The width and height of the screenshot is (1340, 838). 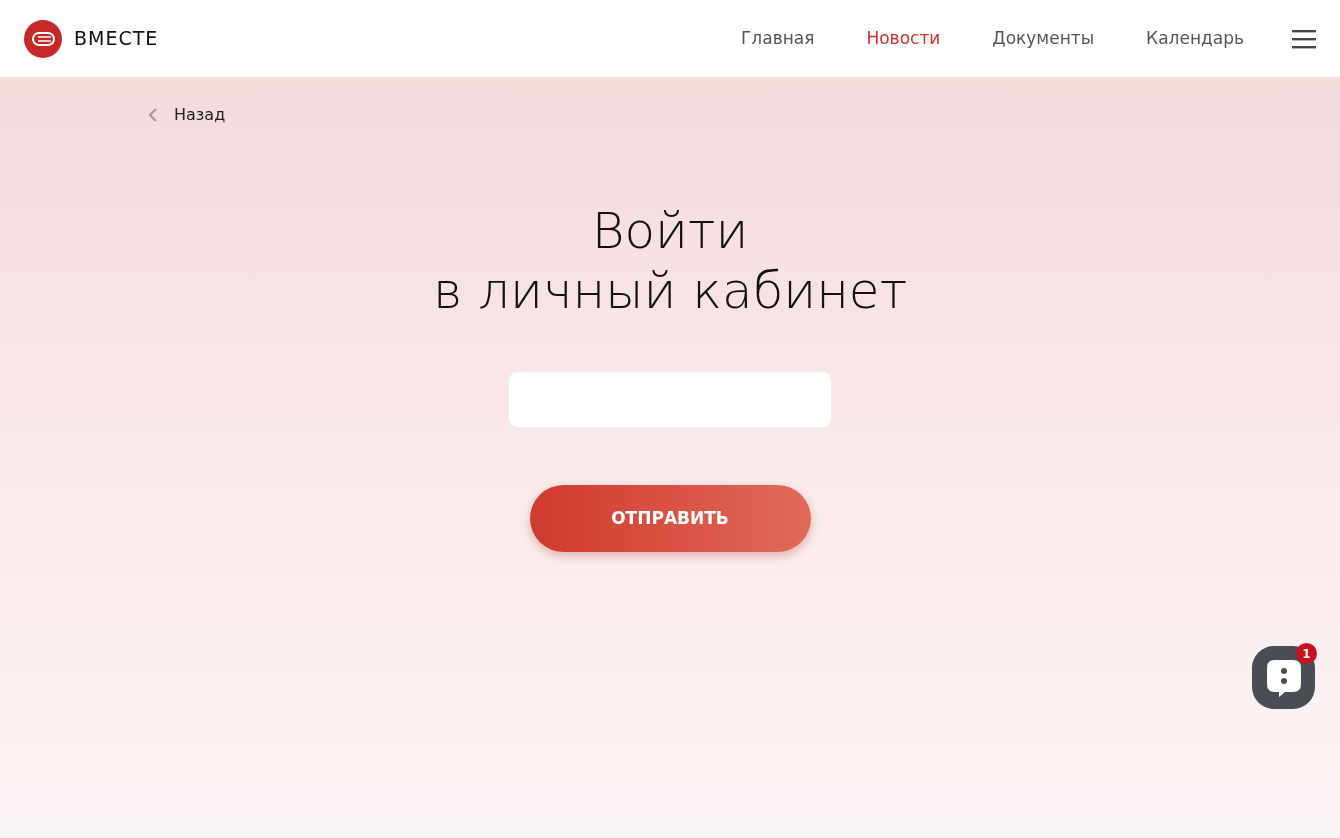 I want to click on chevron-left-icon, so click(x=153, y=115).